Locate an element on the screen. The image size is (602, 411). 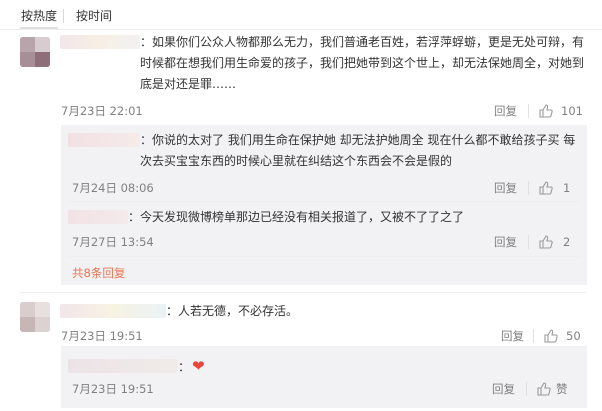
reply-text: ：今天发现微博榜单那边已经没有相关报道了，又被不了了之了 is located at coordinates (296, 217).